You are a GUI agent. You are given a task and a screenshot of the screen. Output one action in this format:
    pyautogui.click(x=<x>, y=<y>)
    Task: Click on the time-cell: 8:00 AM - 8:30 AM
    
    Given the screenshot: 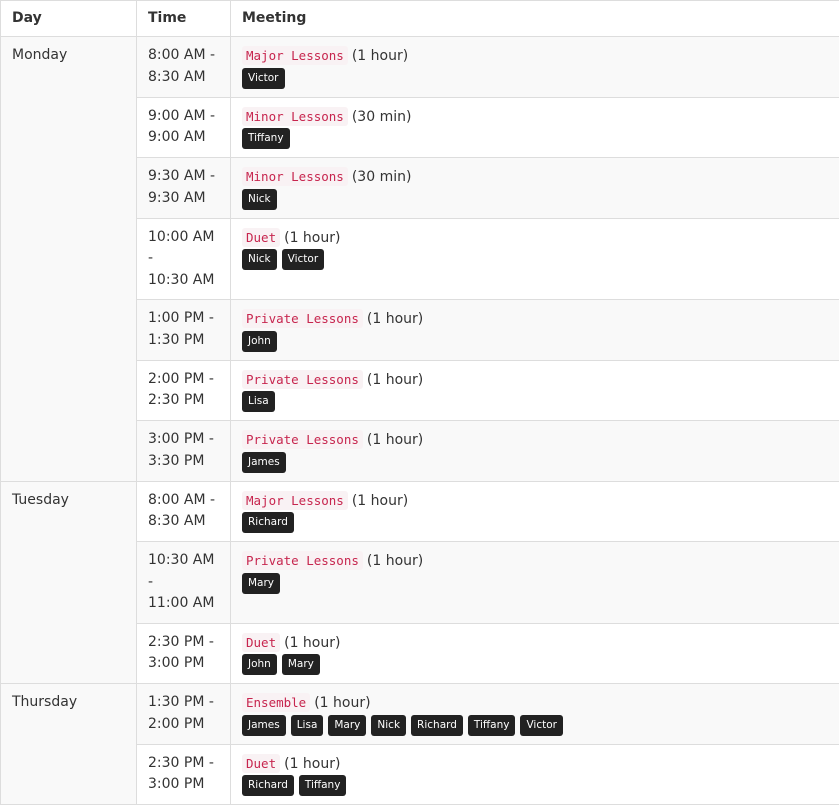 What is the action you would take?
    pyautogui.click(x=184, y=511)
    